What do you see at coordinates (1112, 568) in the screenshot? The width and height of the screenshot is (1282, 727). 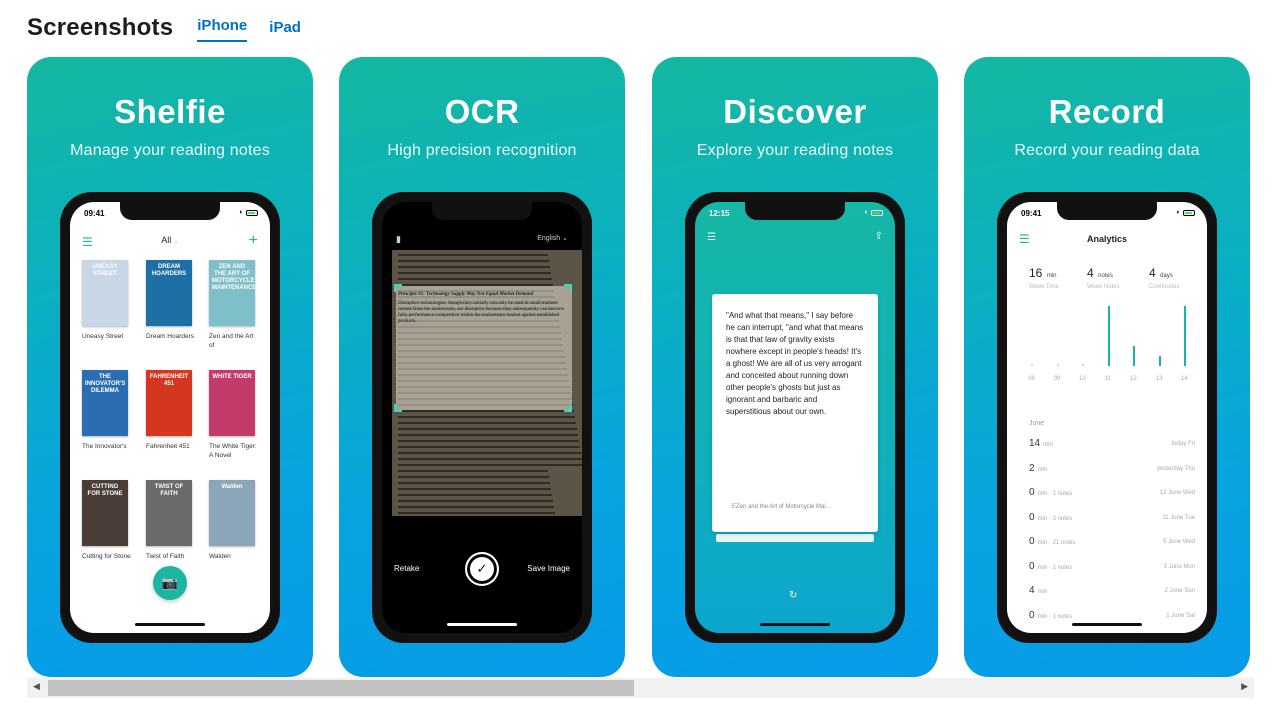 I see `daily-row: 0 min · 1 notes 3 June Mon` at bounding box center [1112, 568].